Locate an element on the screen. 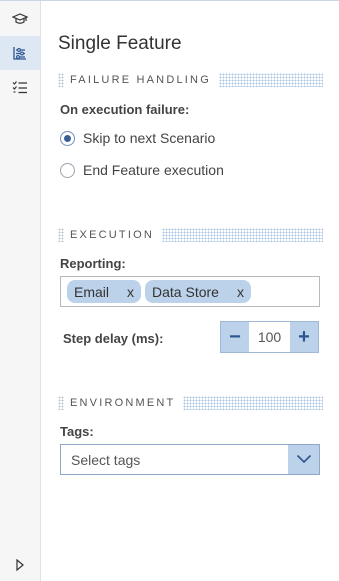 The height and width of the screenshot is (581, 339). tag-chip-email: Email x is located at coordinates (104, 291).